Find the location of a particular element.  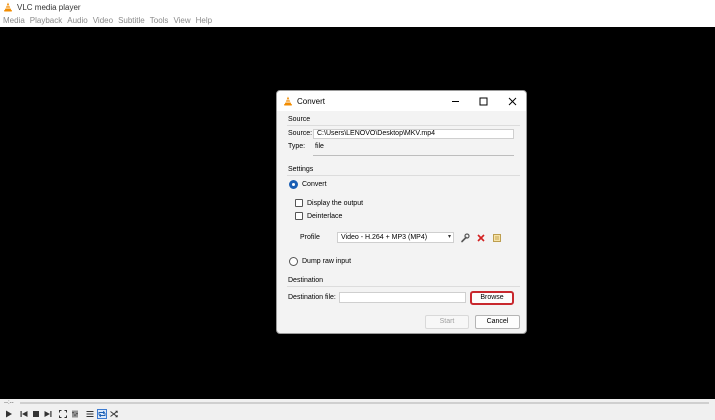

next-button is located at coordinates (48, 414).